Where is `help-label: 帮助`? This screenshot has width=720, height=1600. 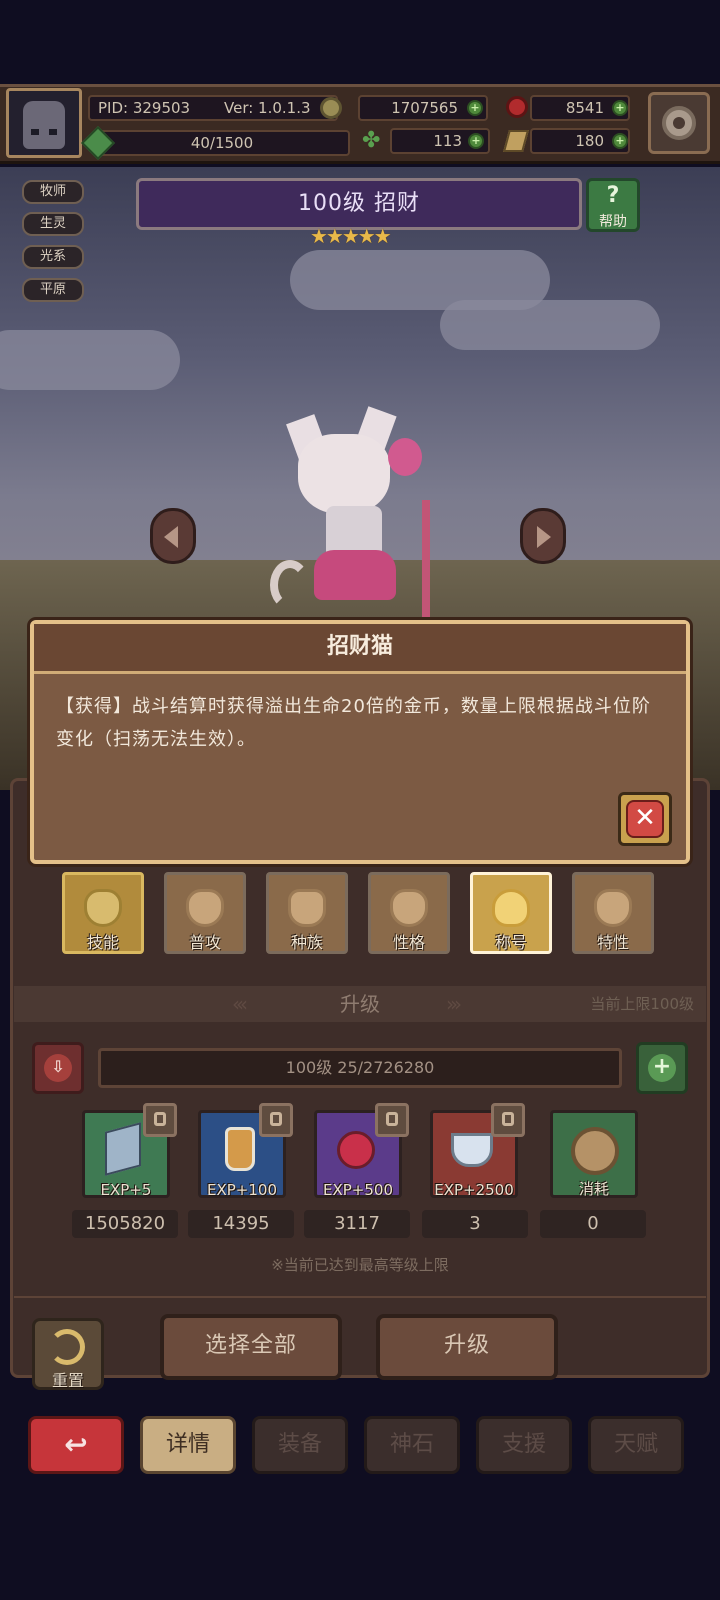
help-label: 帮助 is located at coordinates (613, 222).